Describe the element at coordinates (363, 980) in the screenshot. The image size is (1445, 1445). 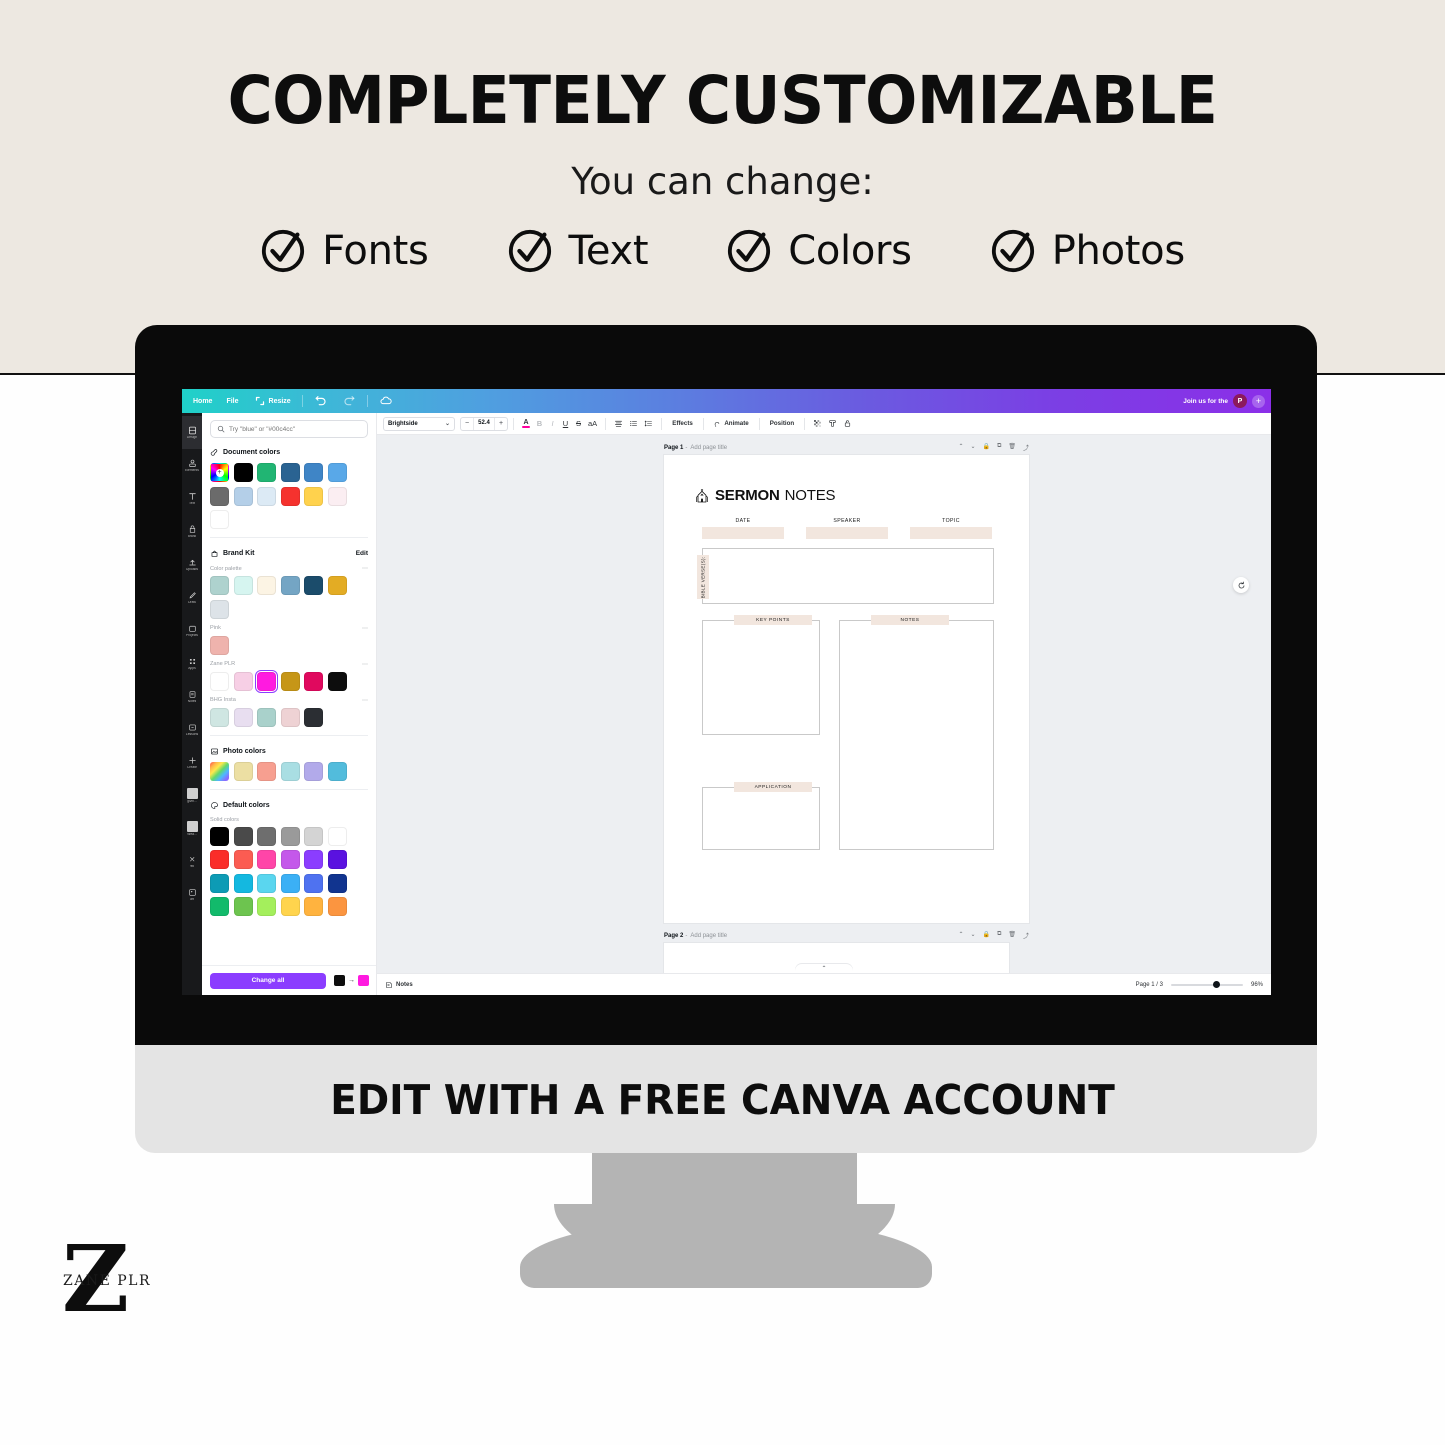
I see `replace-to-color` at that location.